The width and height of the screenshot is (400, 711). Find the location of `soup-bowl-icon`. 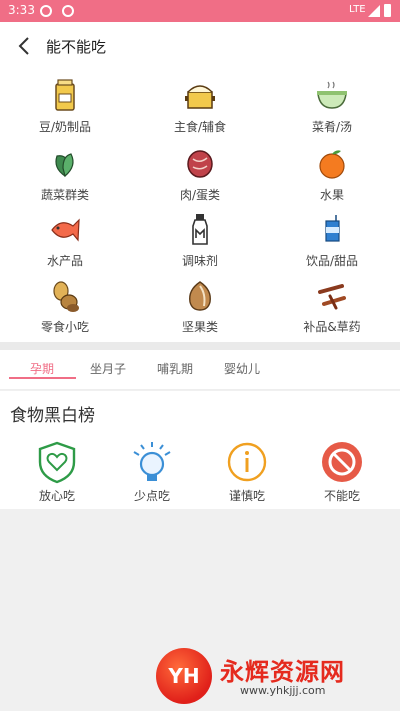

soup-bowl-icon is located at coordinates (332, 95).